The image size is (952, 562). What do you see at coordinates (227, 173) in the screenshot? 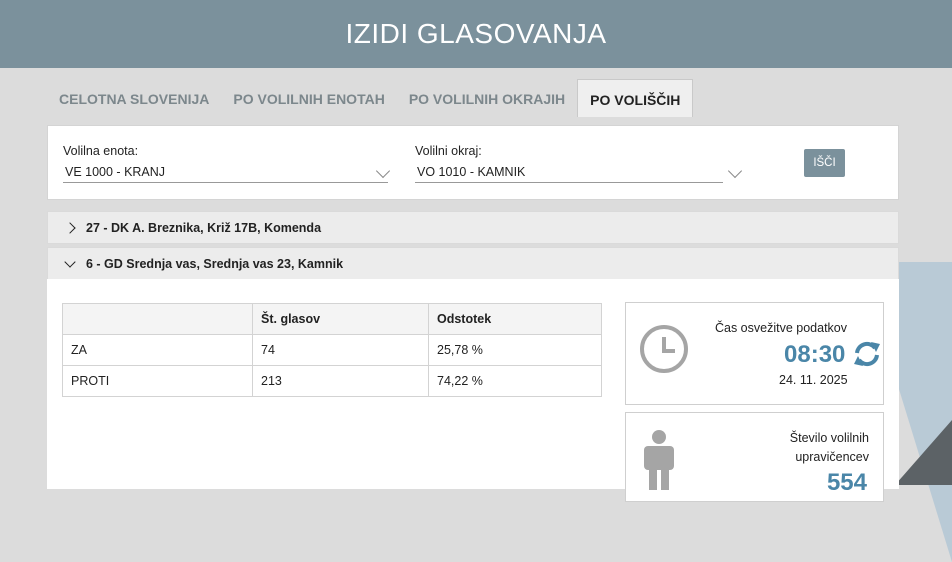
I see `enota-select: VE 1000 - KRANJ` at bounding box center [227, 173].